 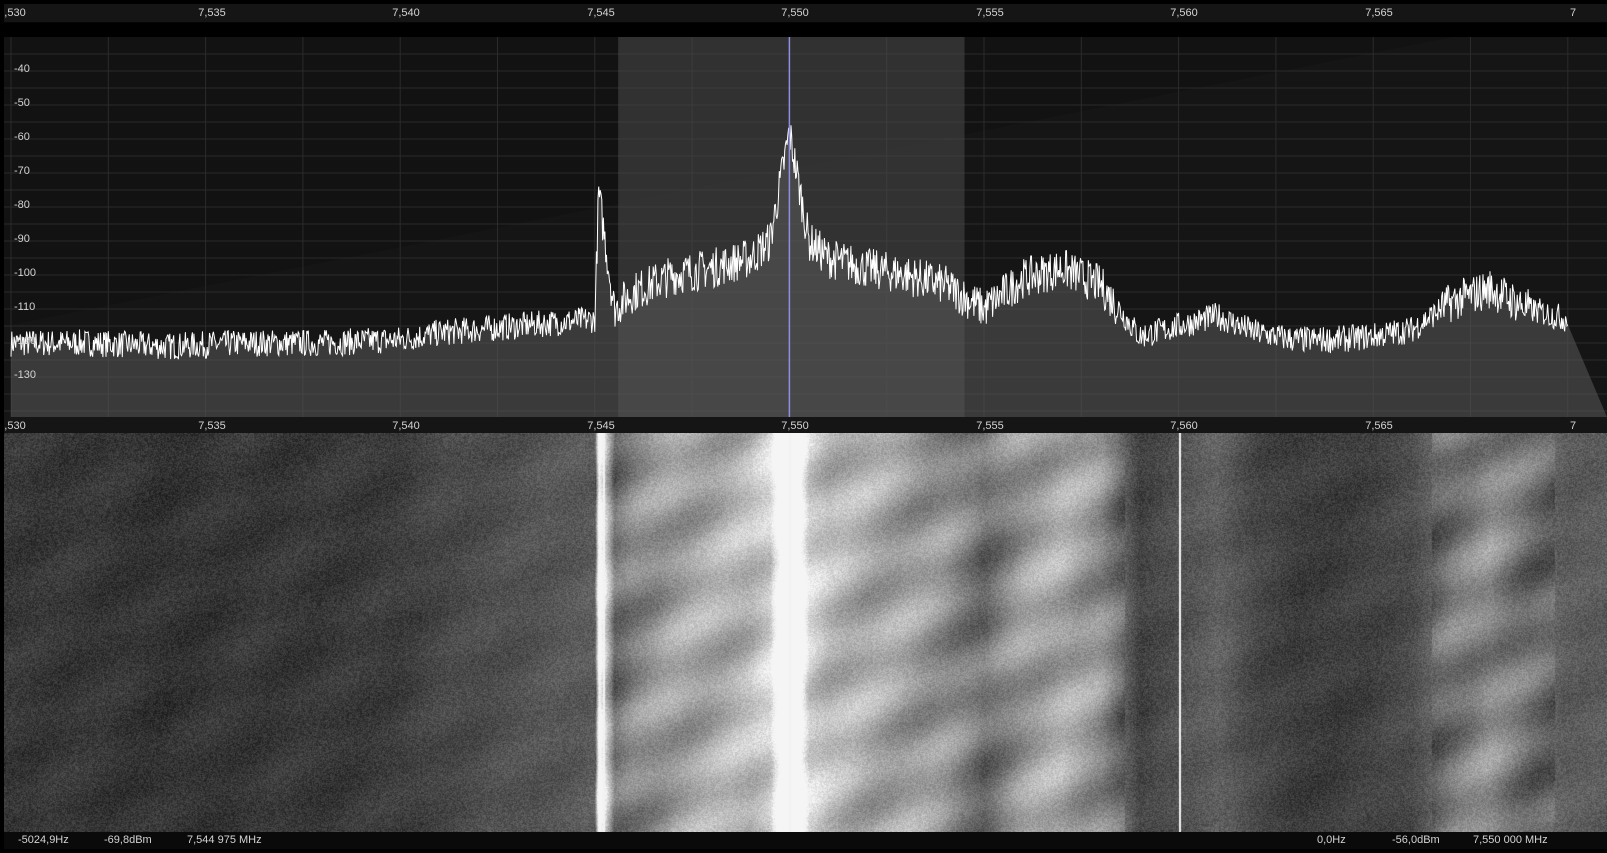 I want to click on cursor-frequency: 7,544 975 MHz, so click(x=224, y=840).